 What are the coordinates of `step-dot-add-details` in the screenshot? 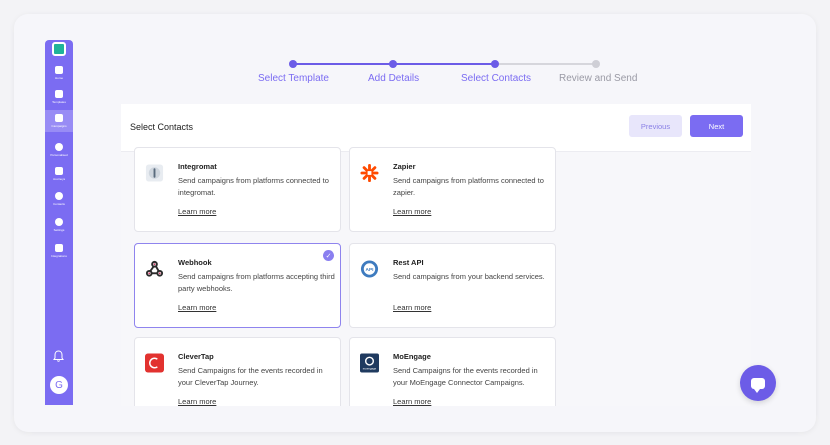 It's located at (393, 64).